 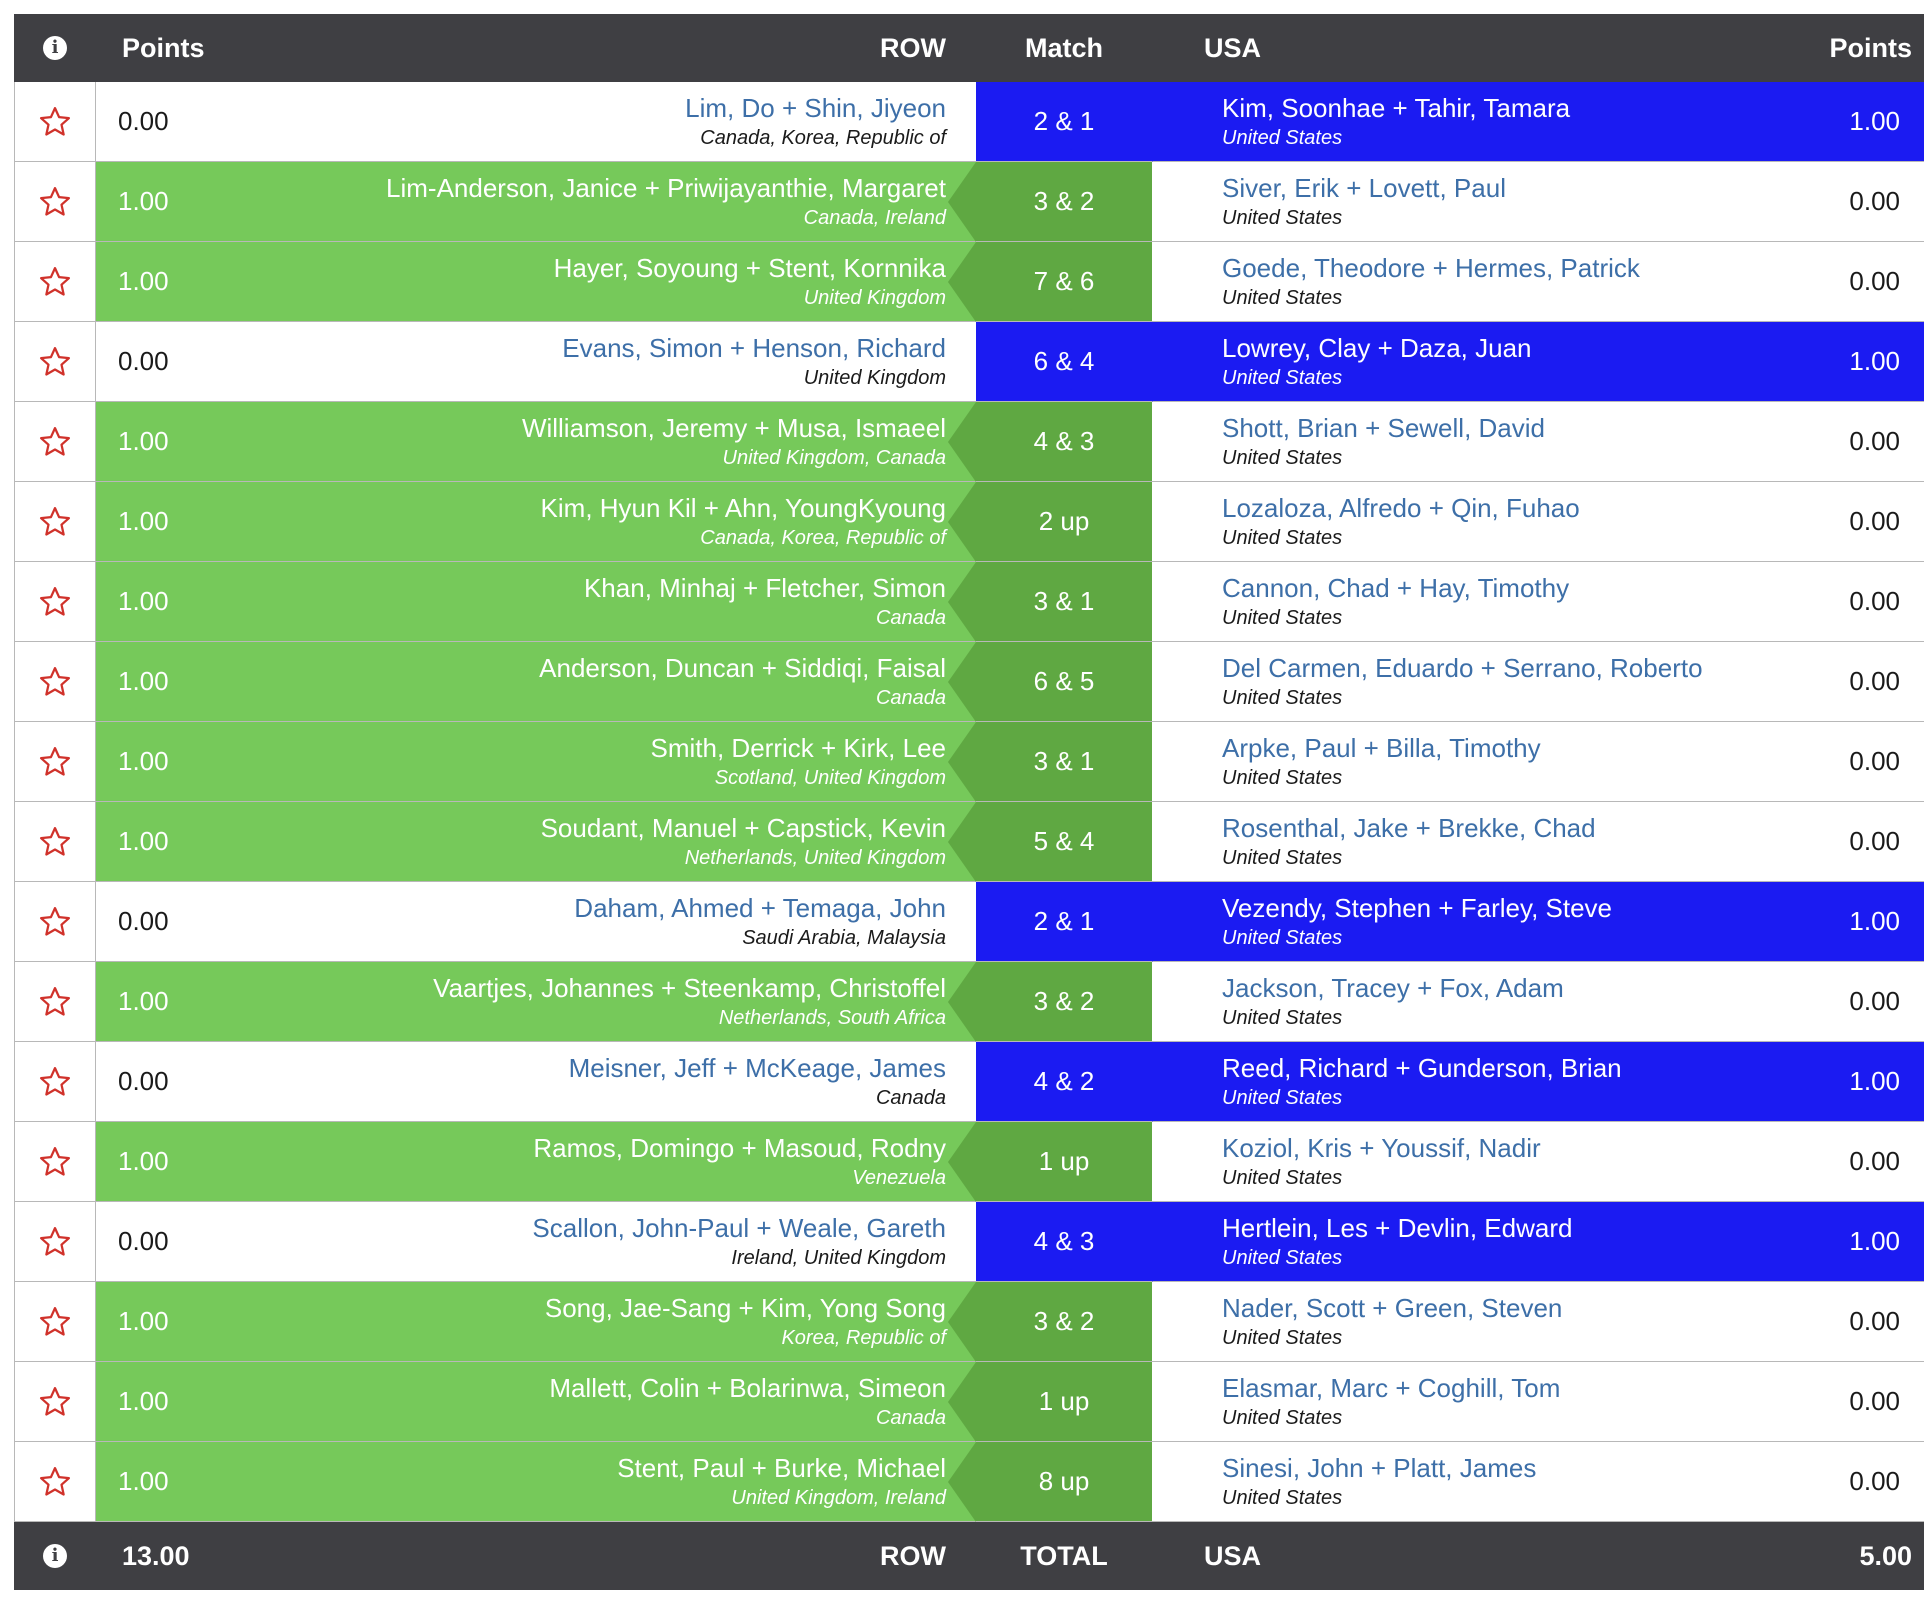 What do you see at coordinates (798, 748) in the screenshot?
I see `row-player-names: Smith, Derrick + Kirk, Lee` at bounding box center [798, 748].